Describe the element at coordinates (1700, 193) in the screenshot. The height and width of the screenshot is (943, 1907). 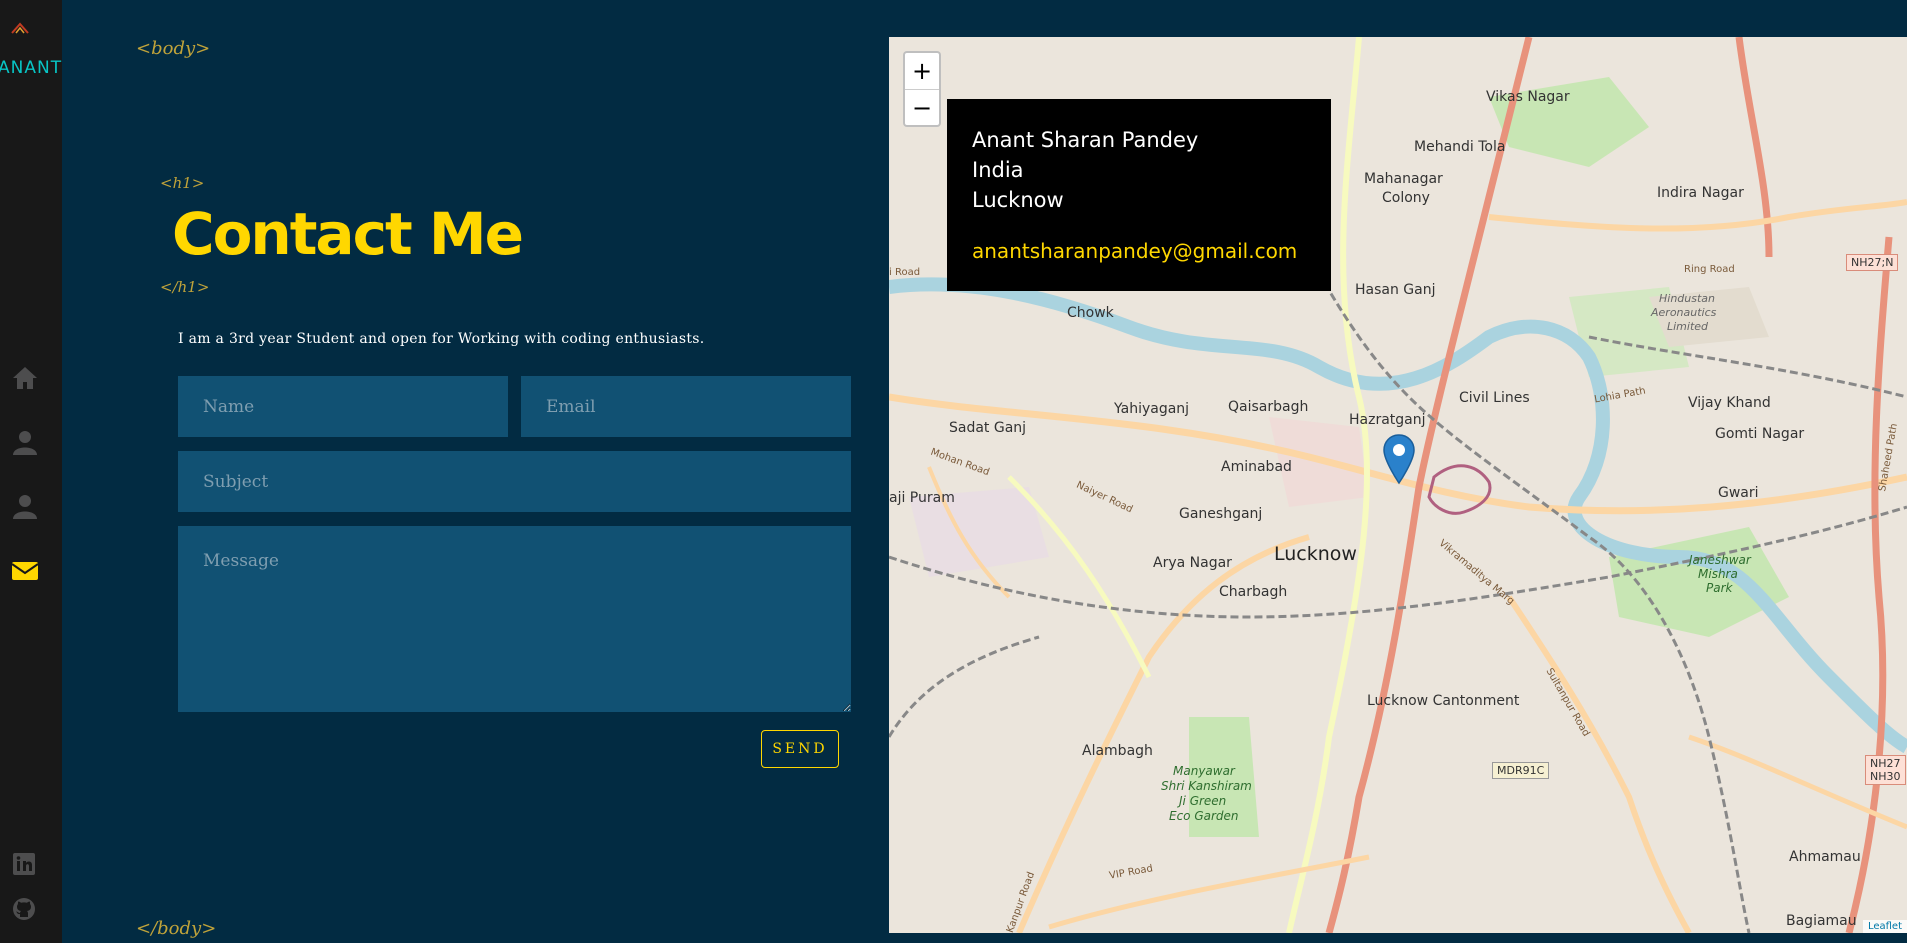
I see `map-label: Indira Nagar` at that location.